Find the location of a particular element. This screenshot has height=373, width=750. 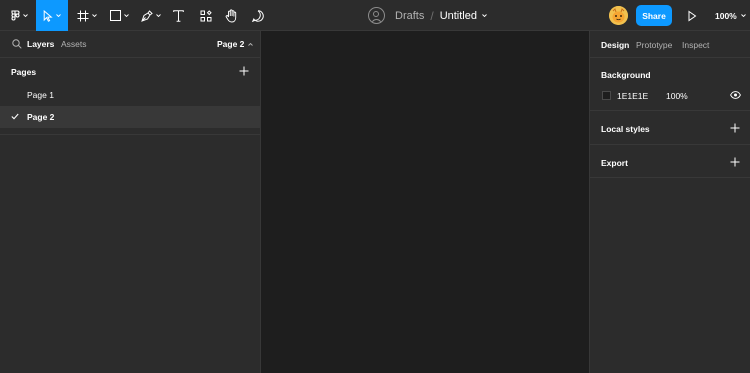

page-name: Page 1 is located at coordinates (40, 95).